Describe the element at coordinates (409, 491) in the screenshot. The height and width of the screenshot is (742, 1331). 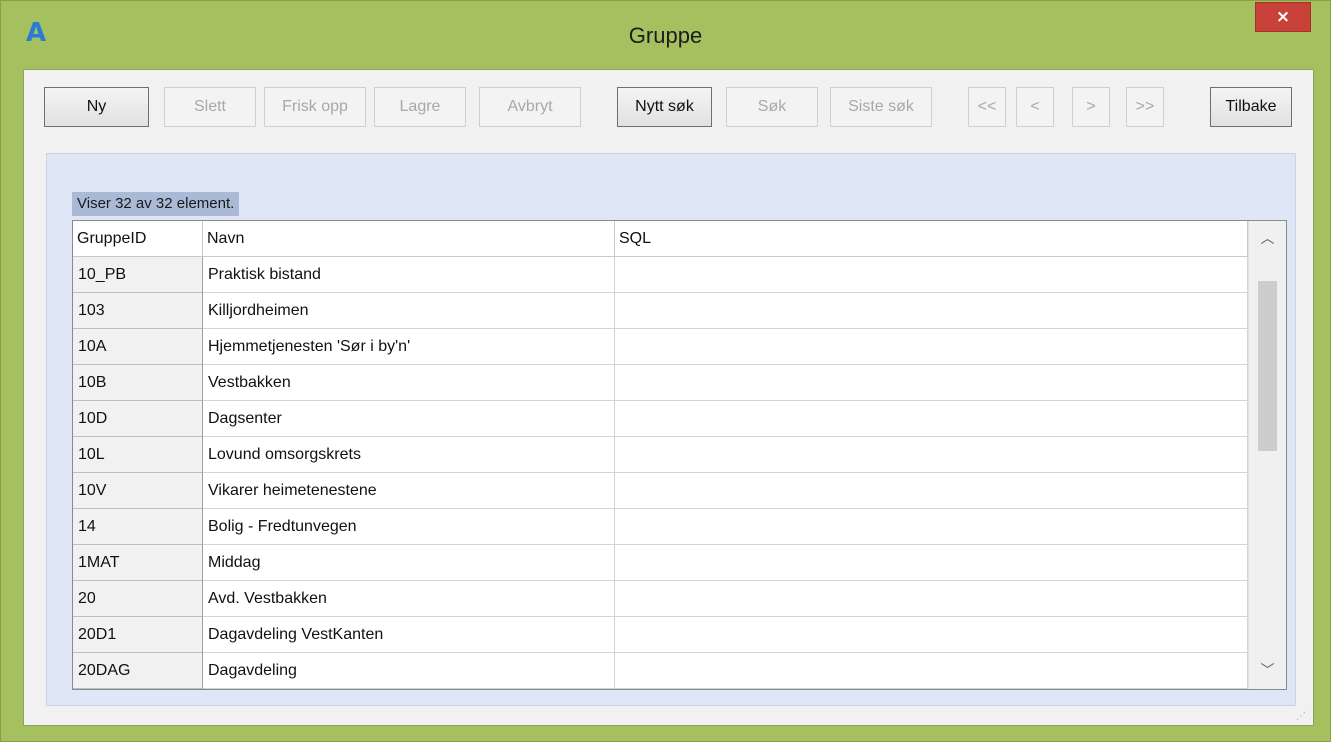
I see `cell-navn: Vikarer heimetenestene` at that location.